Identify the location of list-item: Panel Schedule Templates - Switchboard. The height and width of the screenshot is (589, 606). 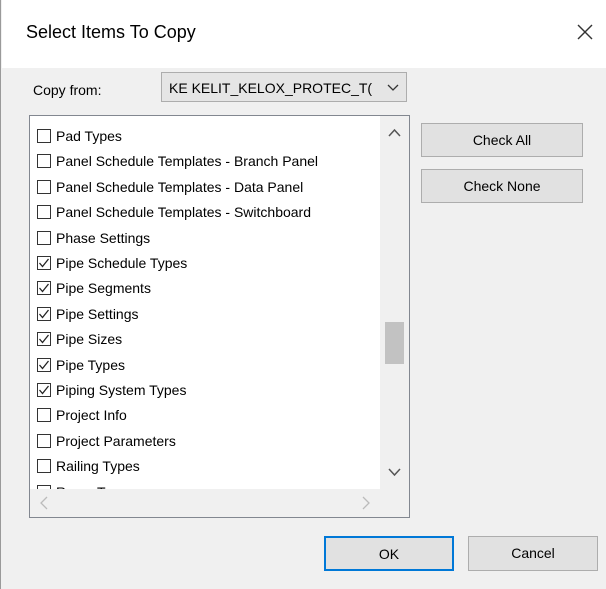
(207, 212).